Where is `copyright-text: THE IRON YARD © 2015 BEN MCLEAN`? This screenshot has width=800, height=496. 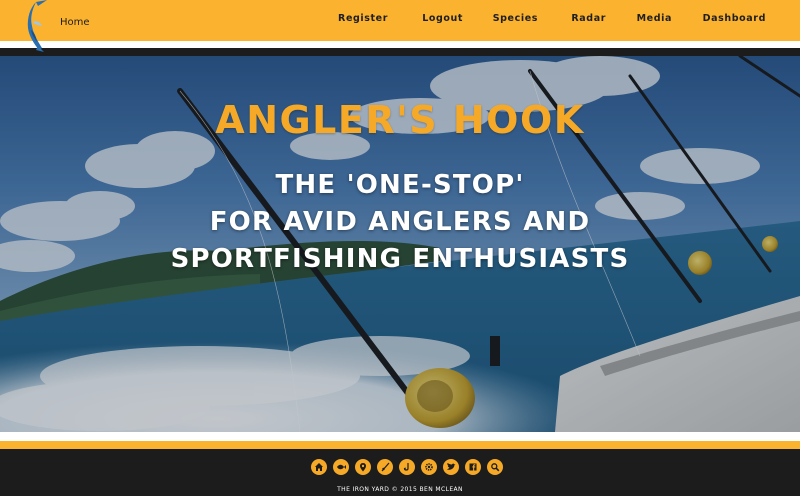 copyright-text: THE IRON YARD © 2015 BEN MCLEAN is located at coordinates (400, 489).